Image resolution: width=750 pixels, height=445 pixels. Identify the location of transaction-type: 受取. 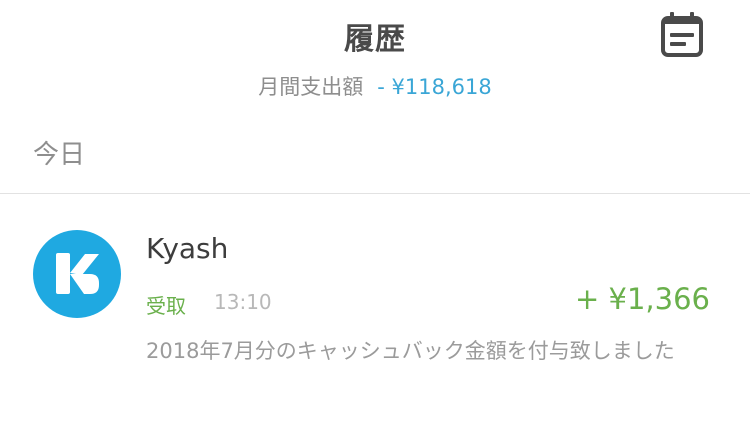
(166, 306).